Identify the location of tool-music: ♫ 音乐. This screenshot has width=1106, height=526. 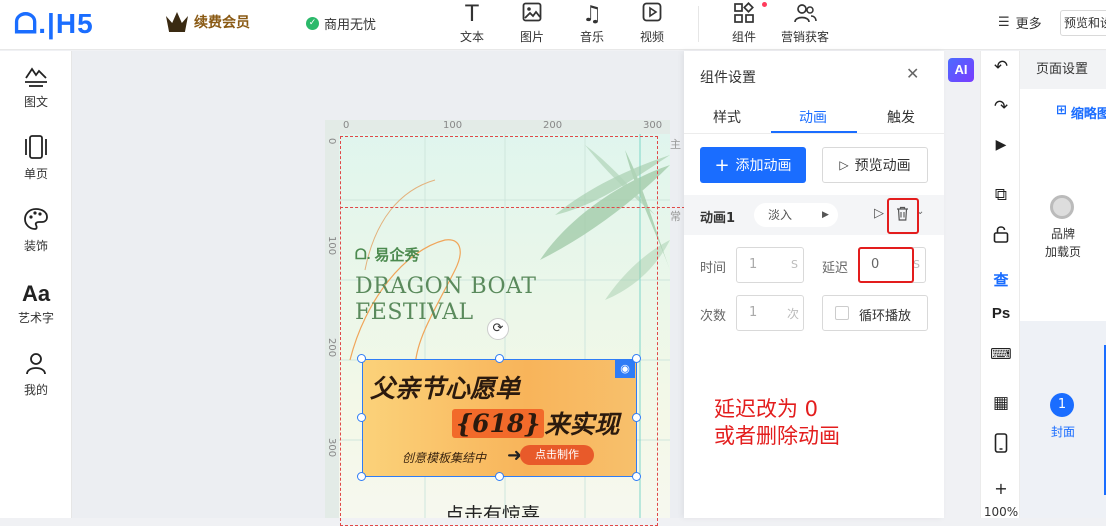
(592, 23).